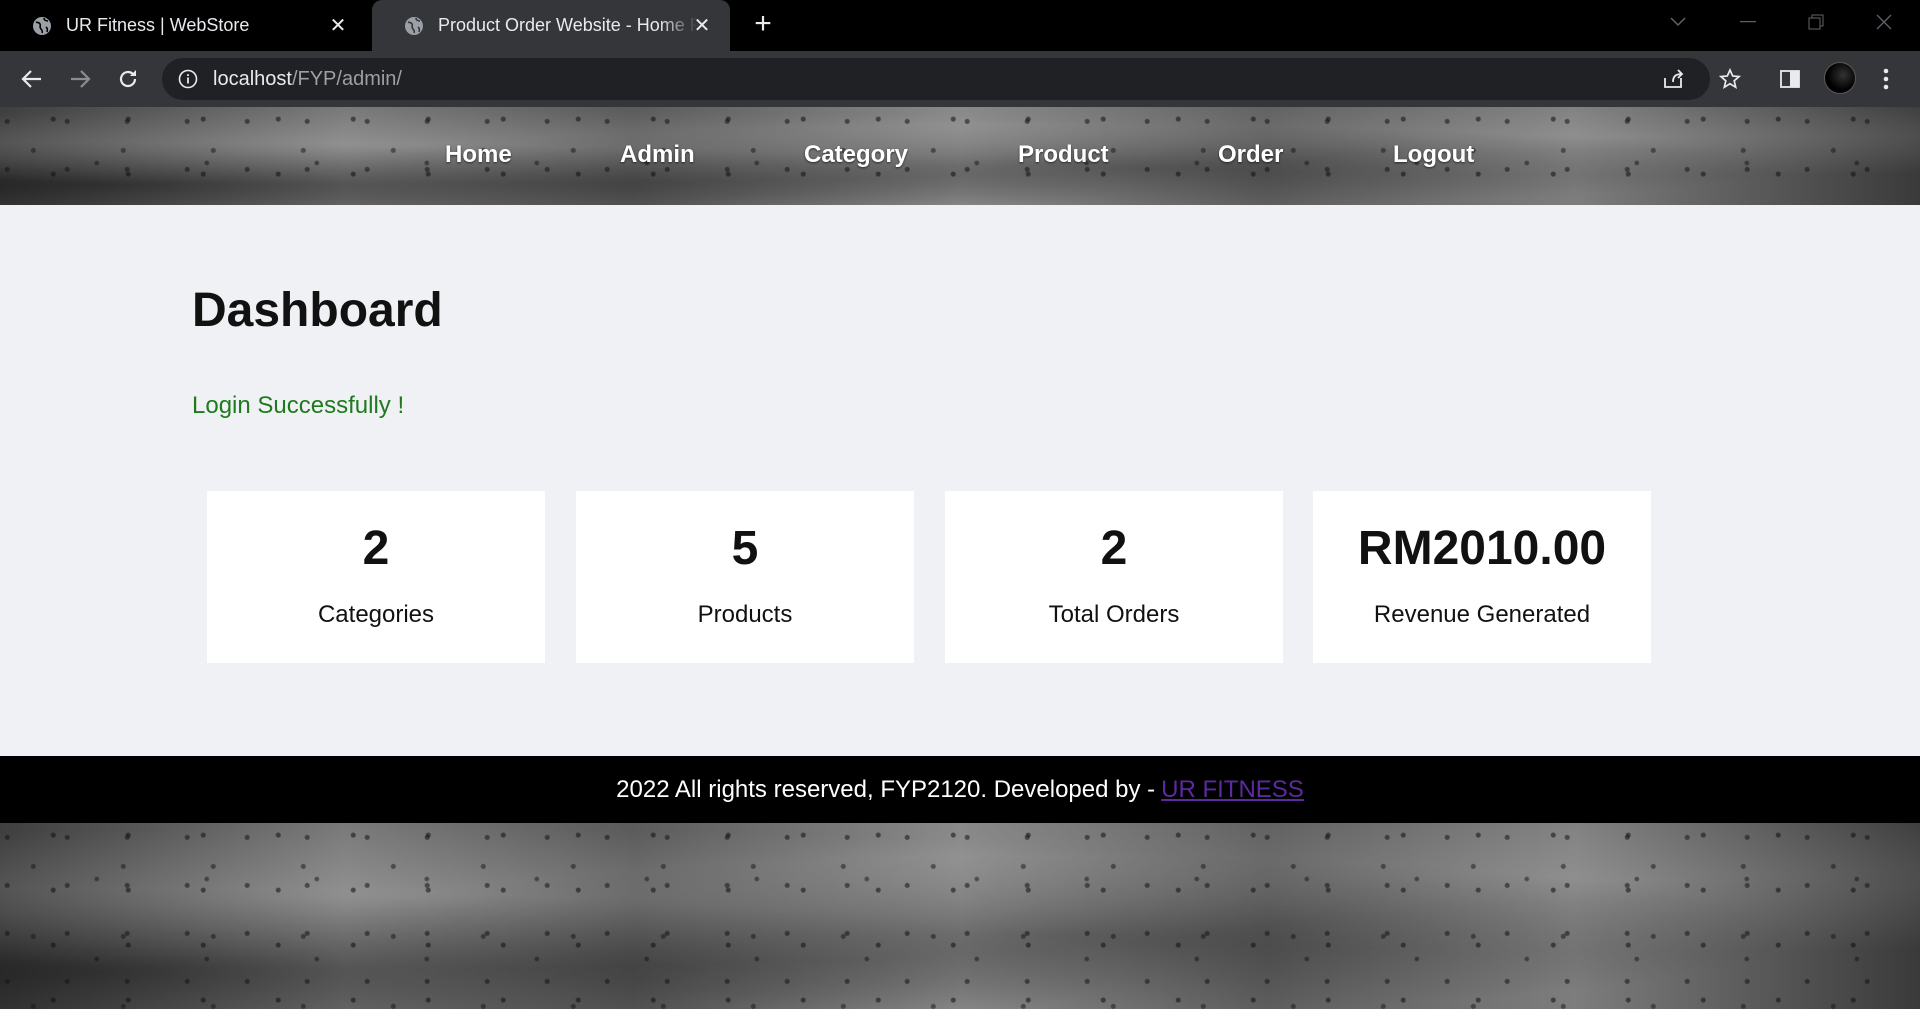 The height and width of the screenshot is (1009, 1920). Describe the element at coordinates (745, 548) in the screenshot. I see `stat-value: 5` at that location.